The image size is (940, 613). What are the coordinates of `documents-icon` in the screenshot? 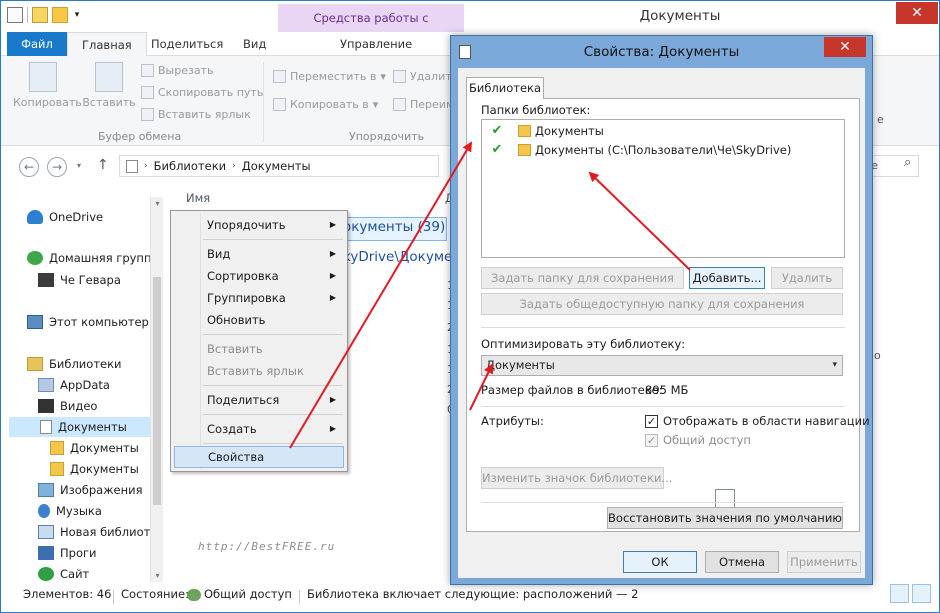 It's located at (46, 427).